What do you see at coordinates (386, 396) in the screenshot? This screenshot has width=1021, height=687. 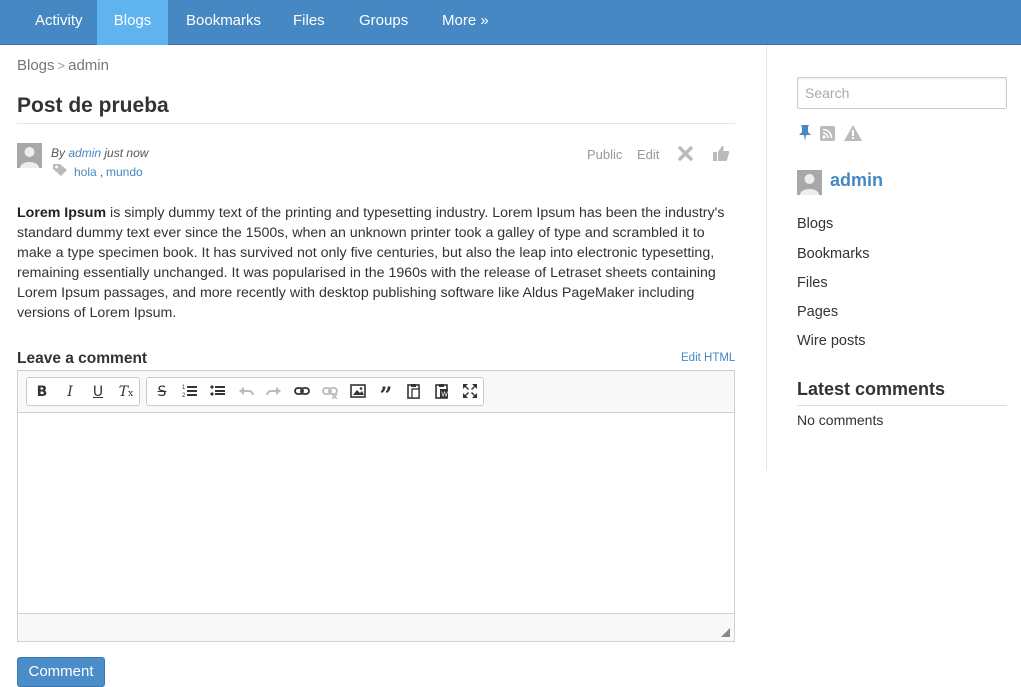 I see `blockquote-icon: ”` at bounding box center [386, 396].